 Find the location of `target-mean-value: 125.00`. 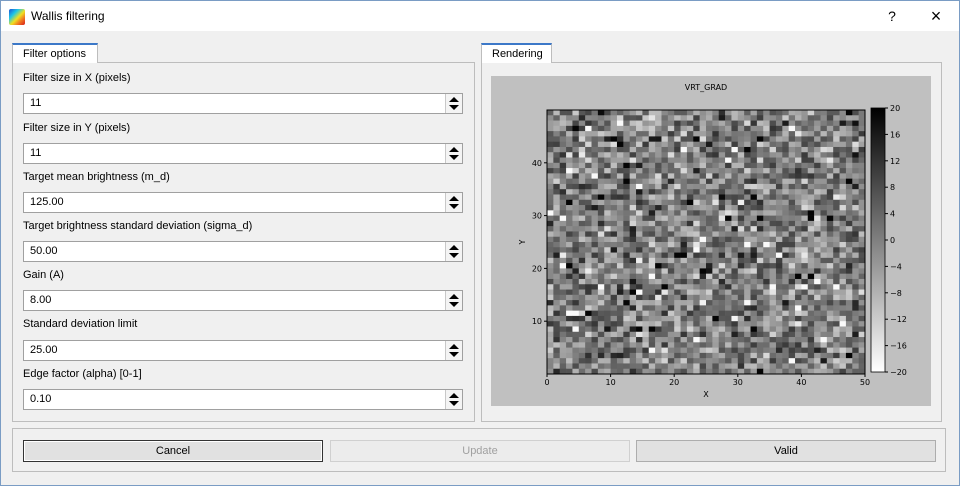

target-mean-value: 125.00 is located at coordinates (47, 202).